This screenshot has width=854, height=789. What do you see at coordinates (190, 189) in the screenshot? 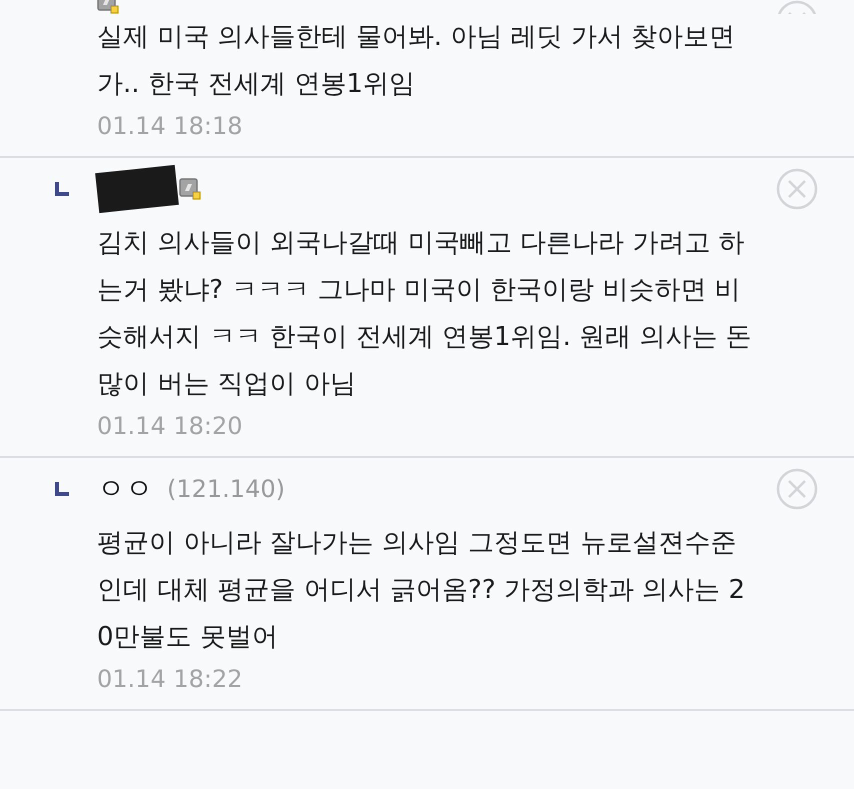
I see `member-badge-icon` at bounding box center [190, 189].